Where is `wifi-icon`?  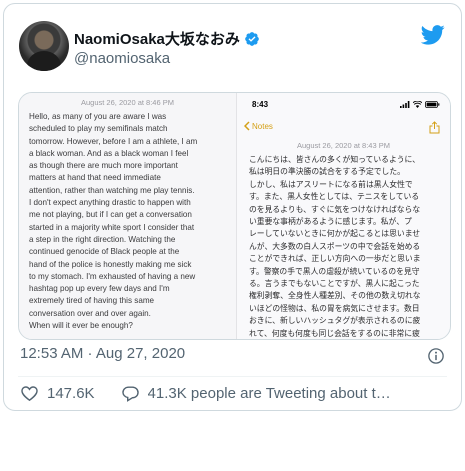 wifi-icon is located at coordinates (417, 104).